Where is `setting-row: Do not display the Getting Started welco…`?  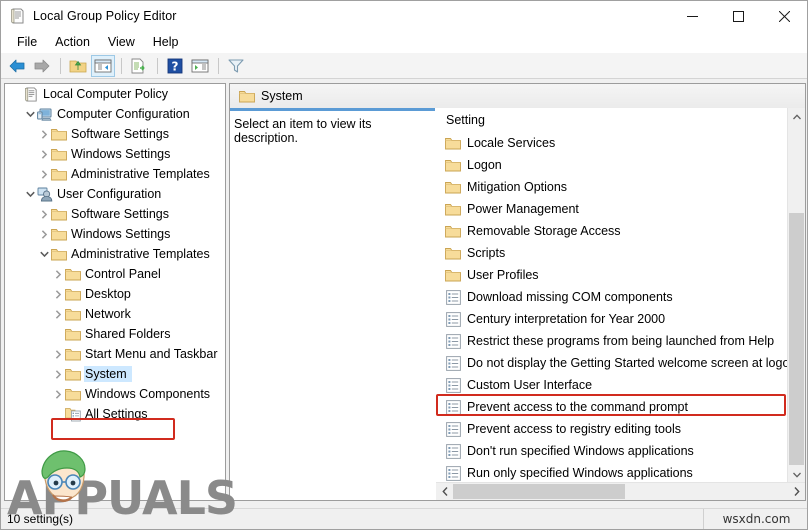 setting-row: Do not display the Getting Started welco… is located at coordinates (620, 363).